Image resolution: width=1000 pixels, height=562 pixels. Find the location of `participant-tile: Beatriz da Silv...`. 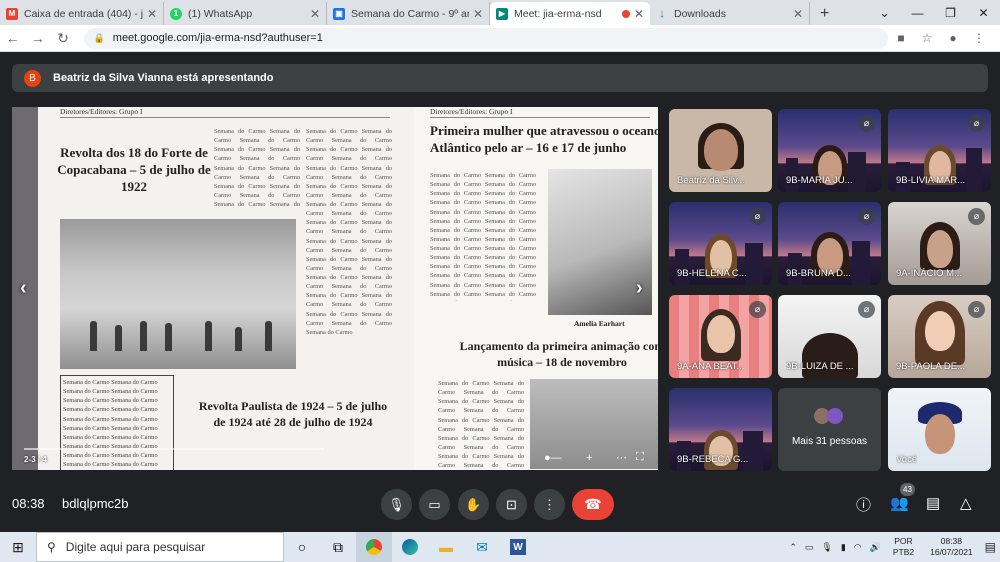

participant-tile: Beatriz da Silv... is located at coordinates (720, 150).